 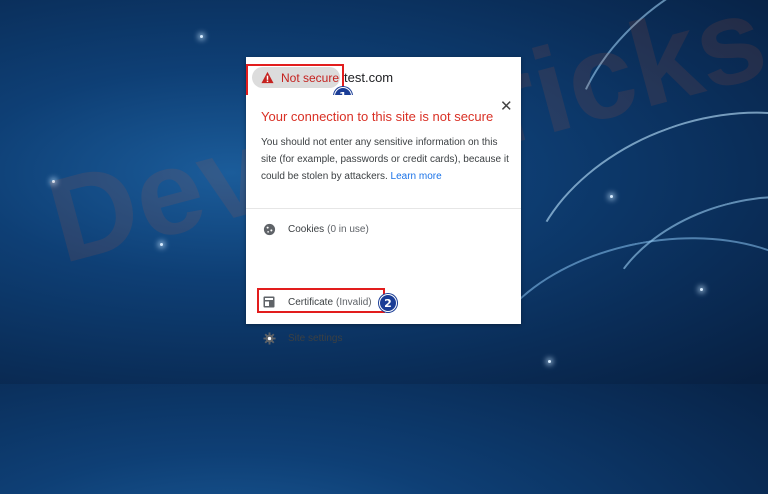 I want to click on gear-icon, so click(x=269, y=338).